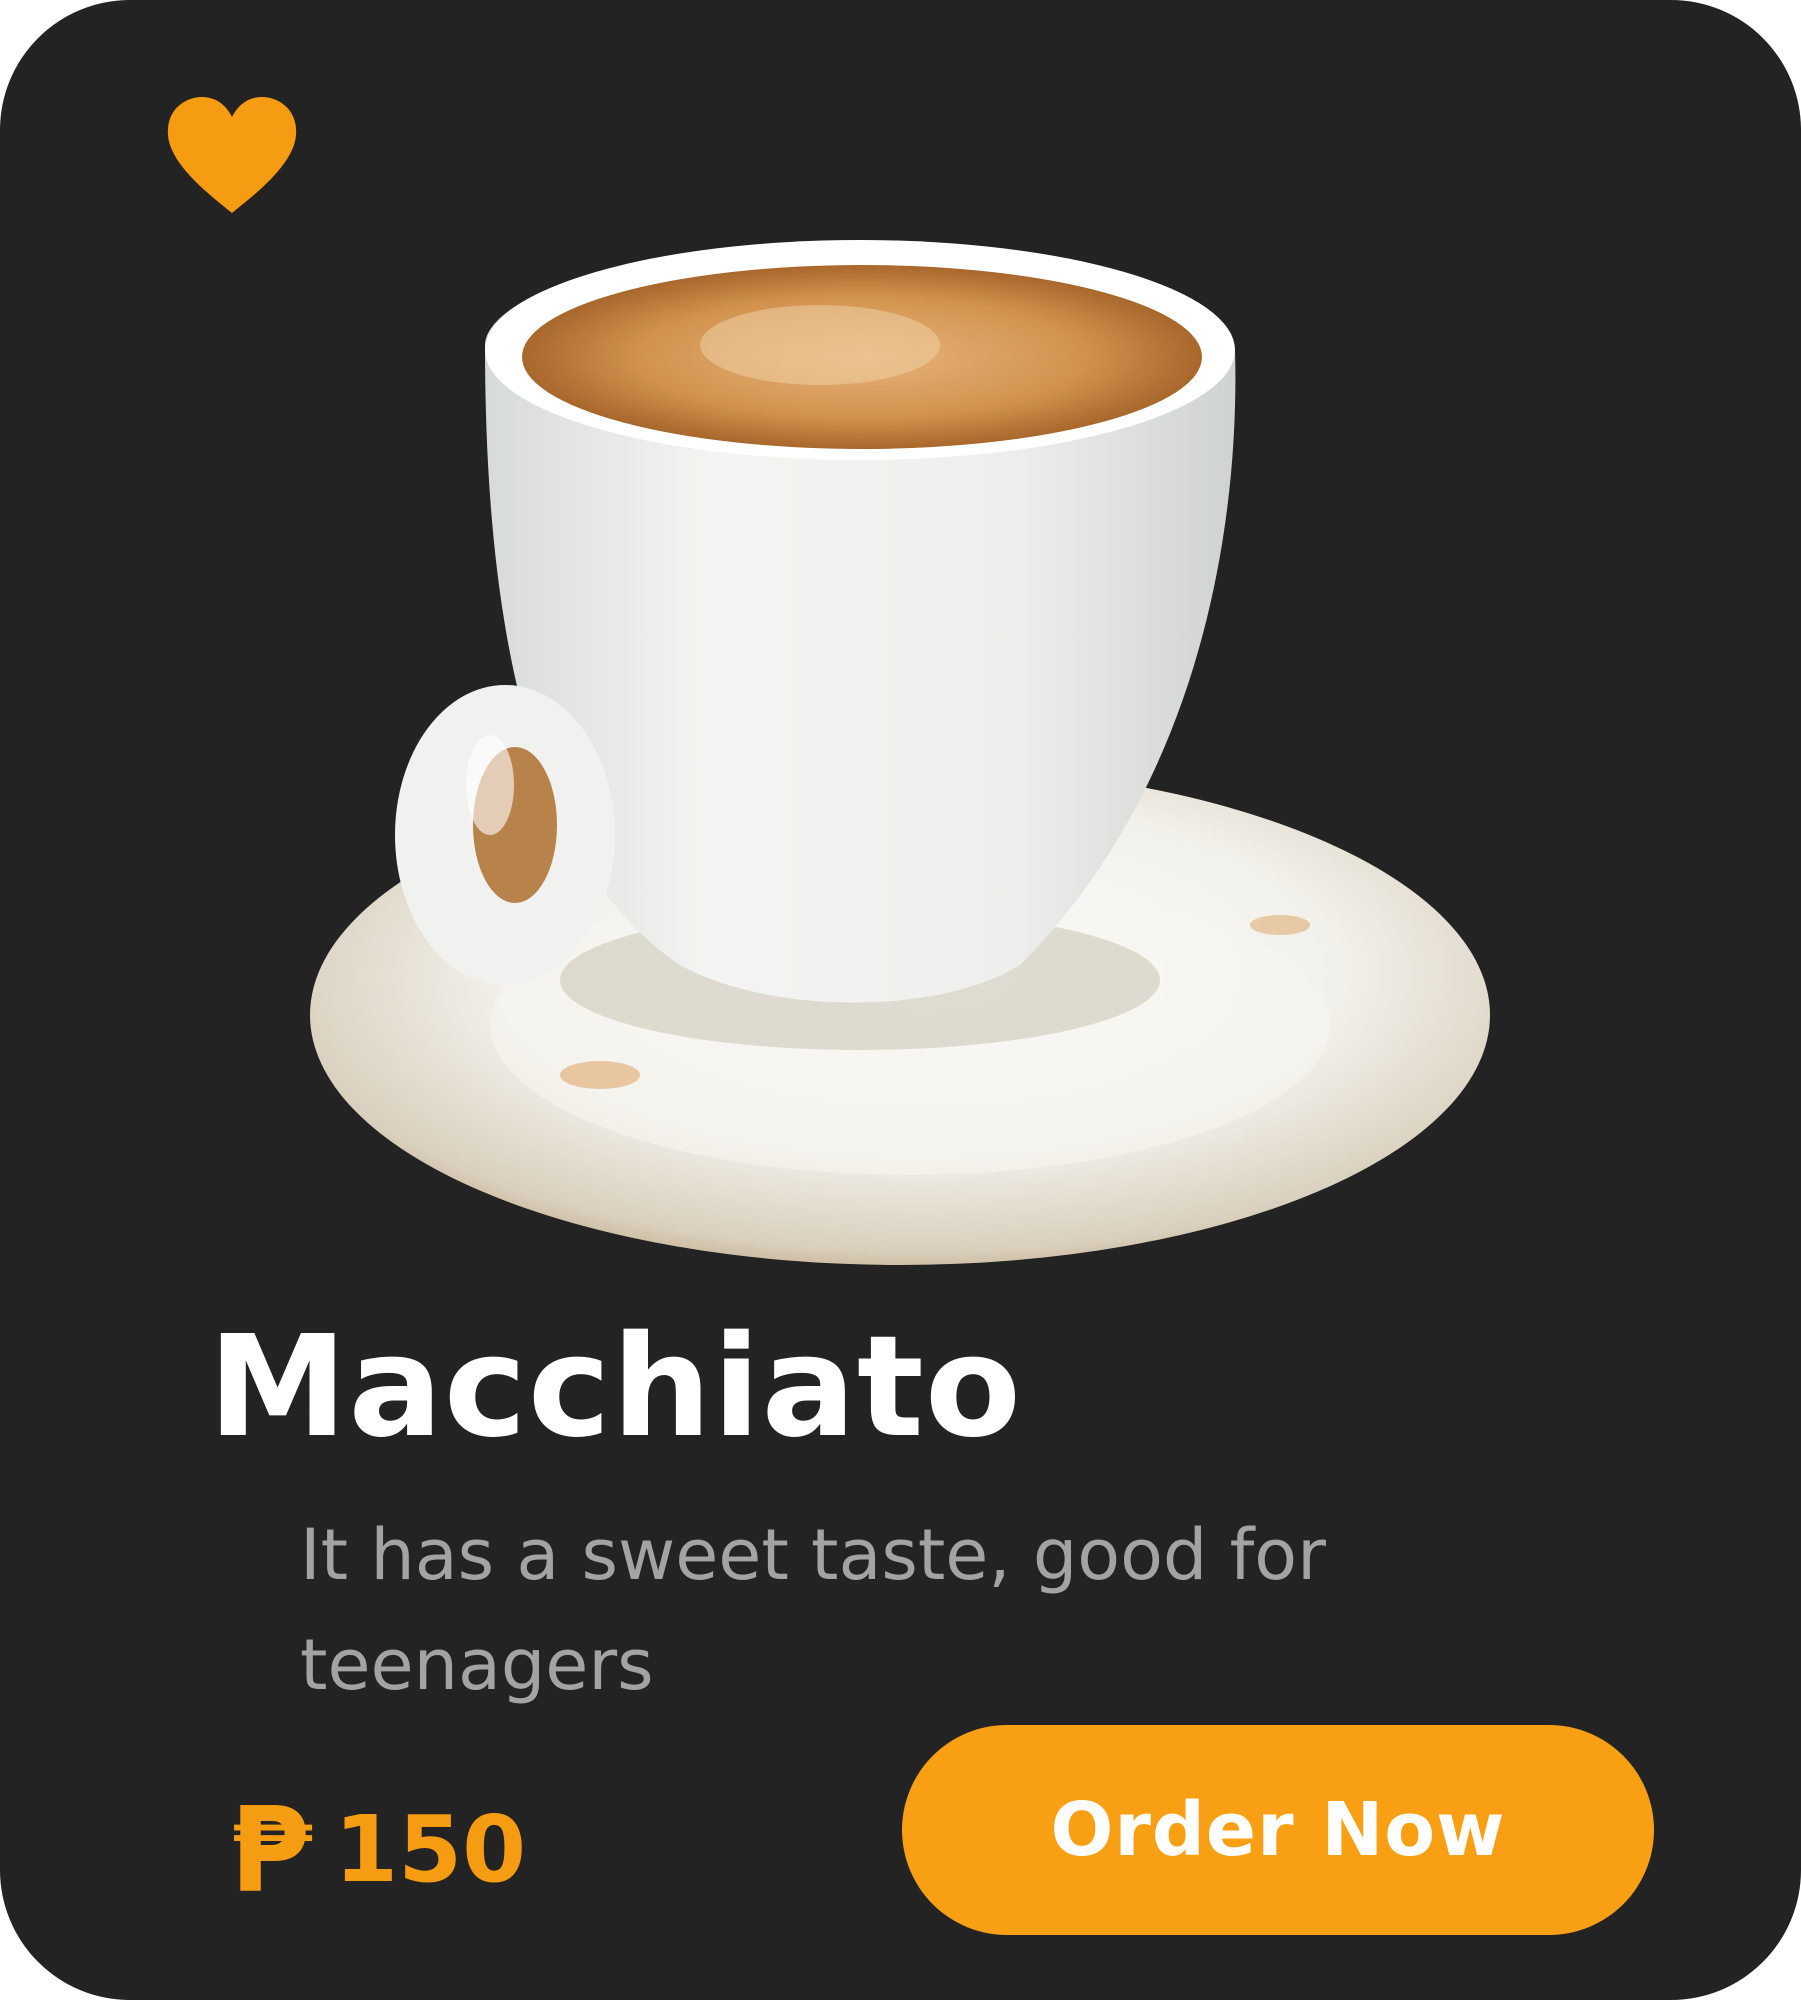 This screenshot has height=2000, width=1801. I want to click on currency-symbol: ₱, so click(271, 1850).